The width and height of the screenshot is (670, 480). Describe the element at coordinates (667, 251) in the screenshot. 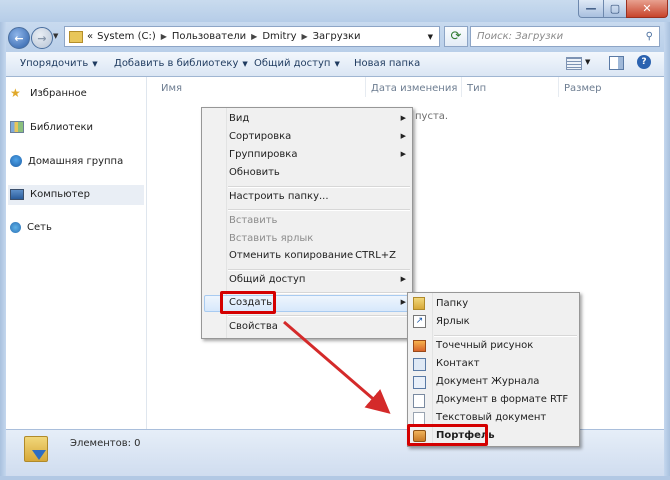

I see `window-frame-right` at that location.